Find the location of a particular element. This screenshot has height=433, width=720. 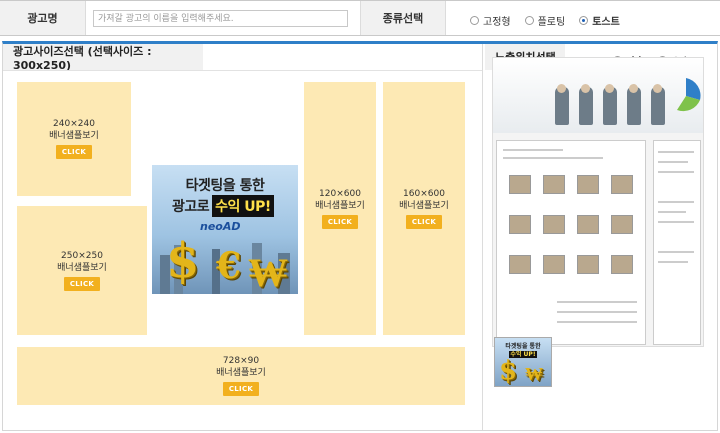

banner-tile-240x240: 240×240 배너샘플보기 CLICK is located at coordinates (74, 139).